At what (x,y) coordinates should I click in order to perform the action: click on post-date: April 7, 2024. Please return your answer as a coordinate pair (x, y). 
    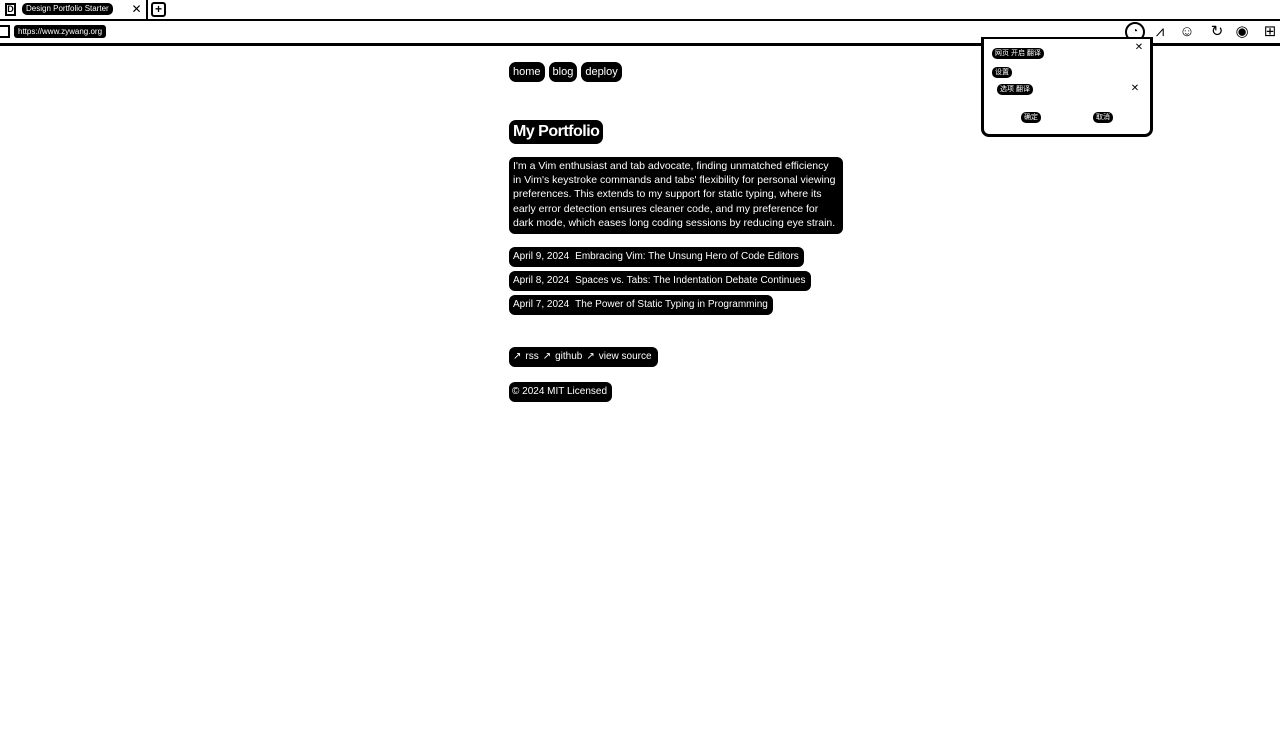
    Looking at the image, I should click on (541, 304).